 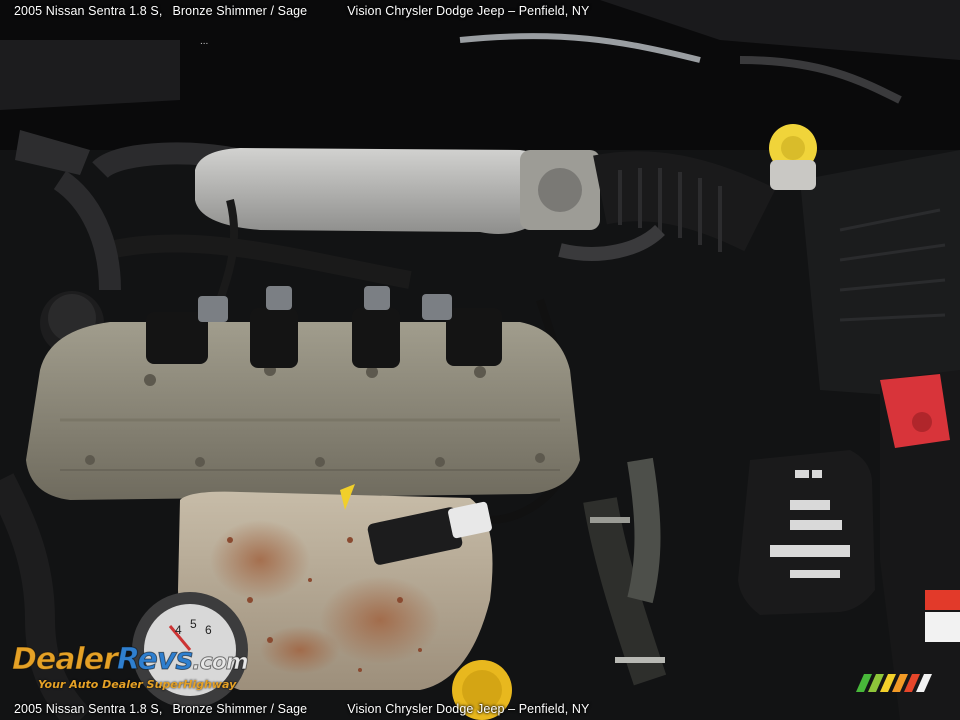 I want to click on vehicle-color-bottom: Bronze Shimmer / Sage, so click(x=240, y=709).